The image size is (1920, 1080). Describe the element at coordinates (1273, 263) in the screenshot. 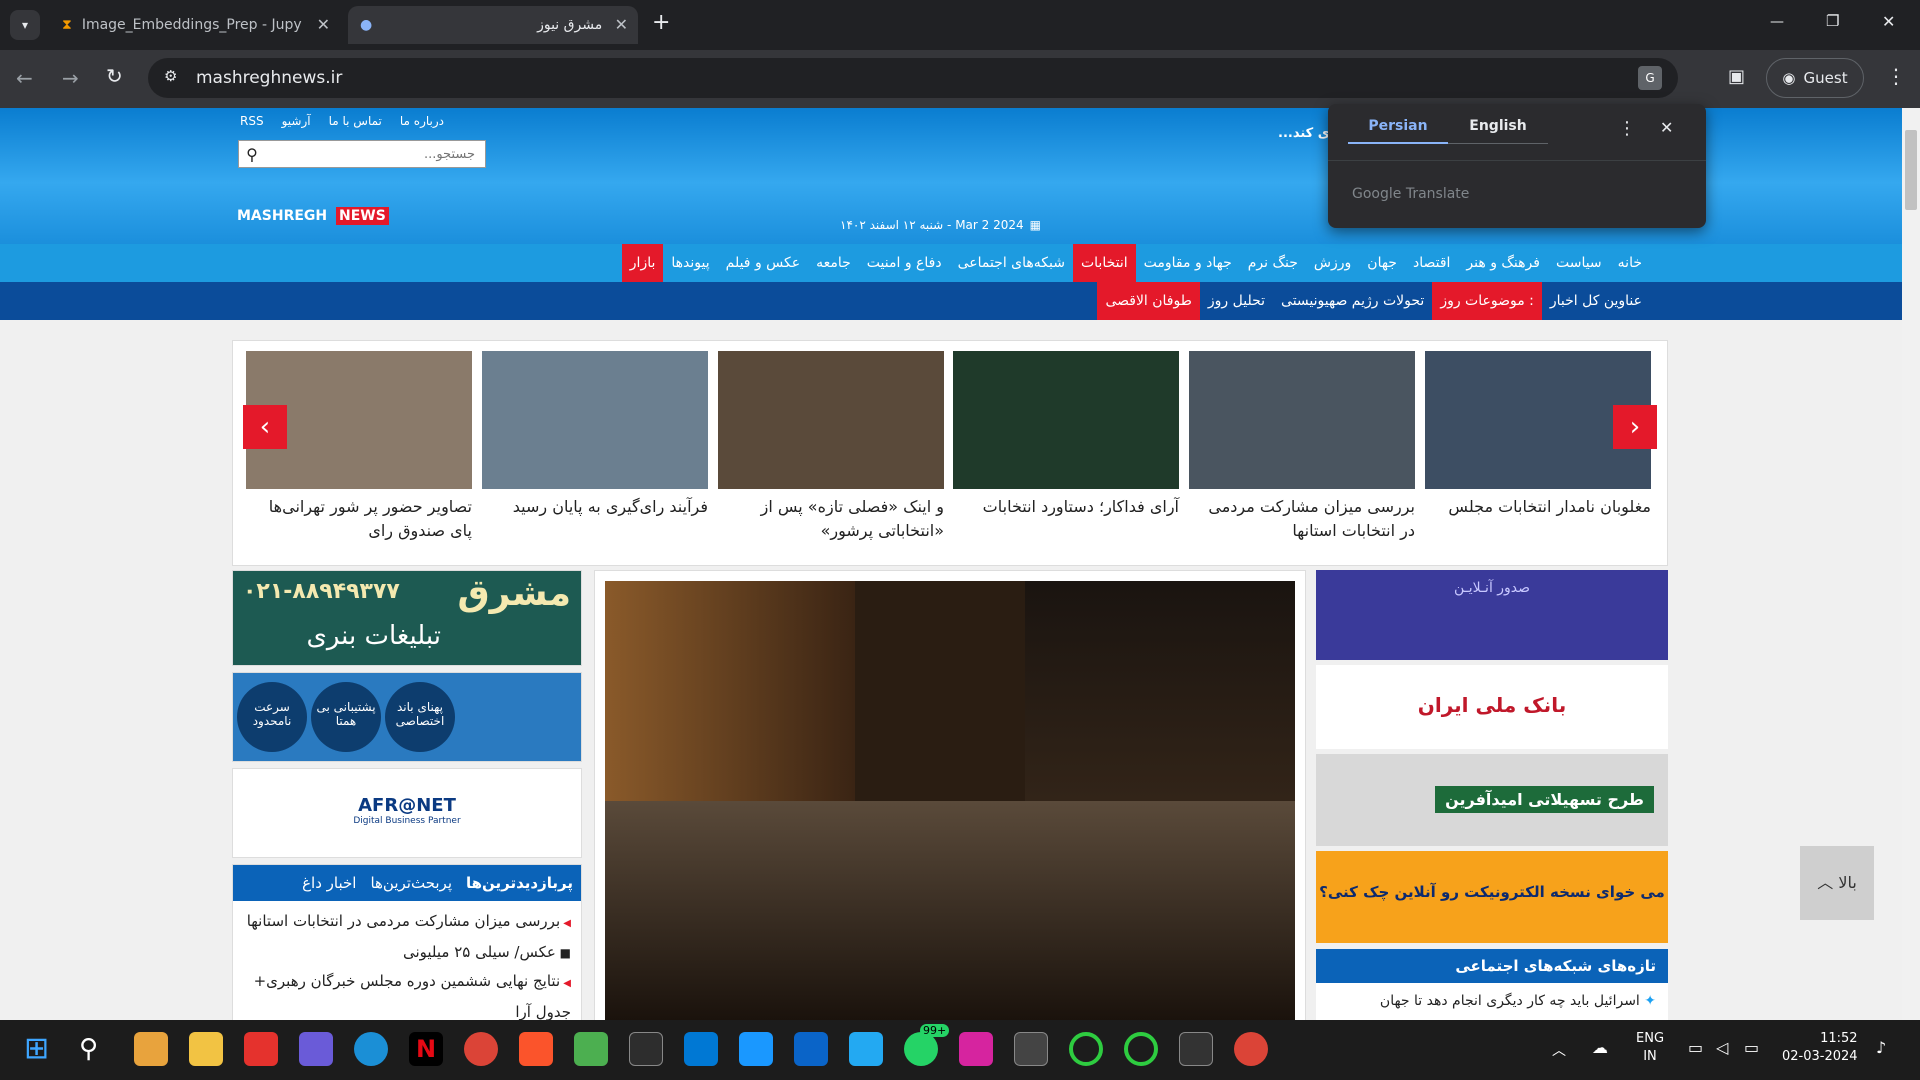

I see `nav-soft-war: جنگ نرم` at that location.